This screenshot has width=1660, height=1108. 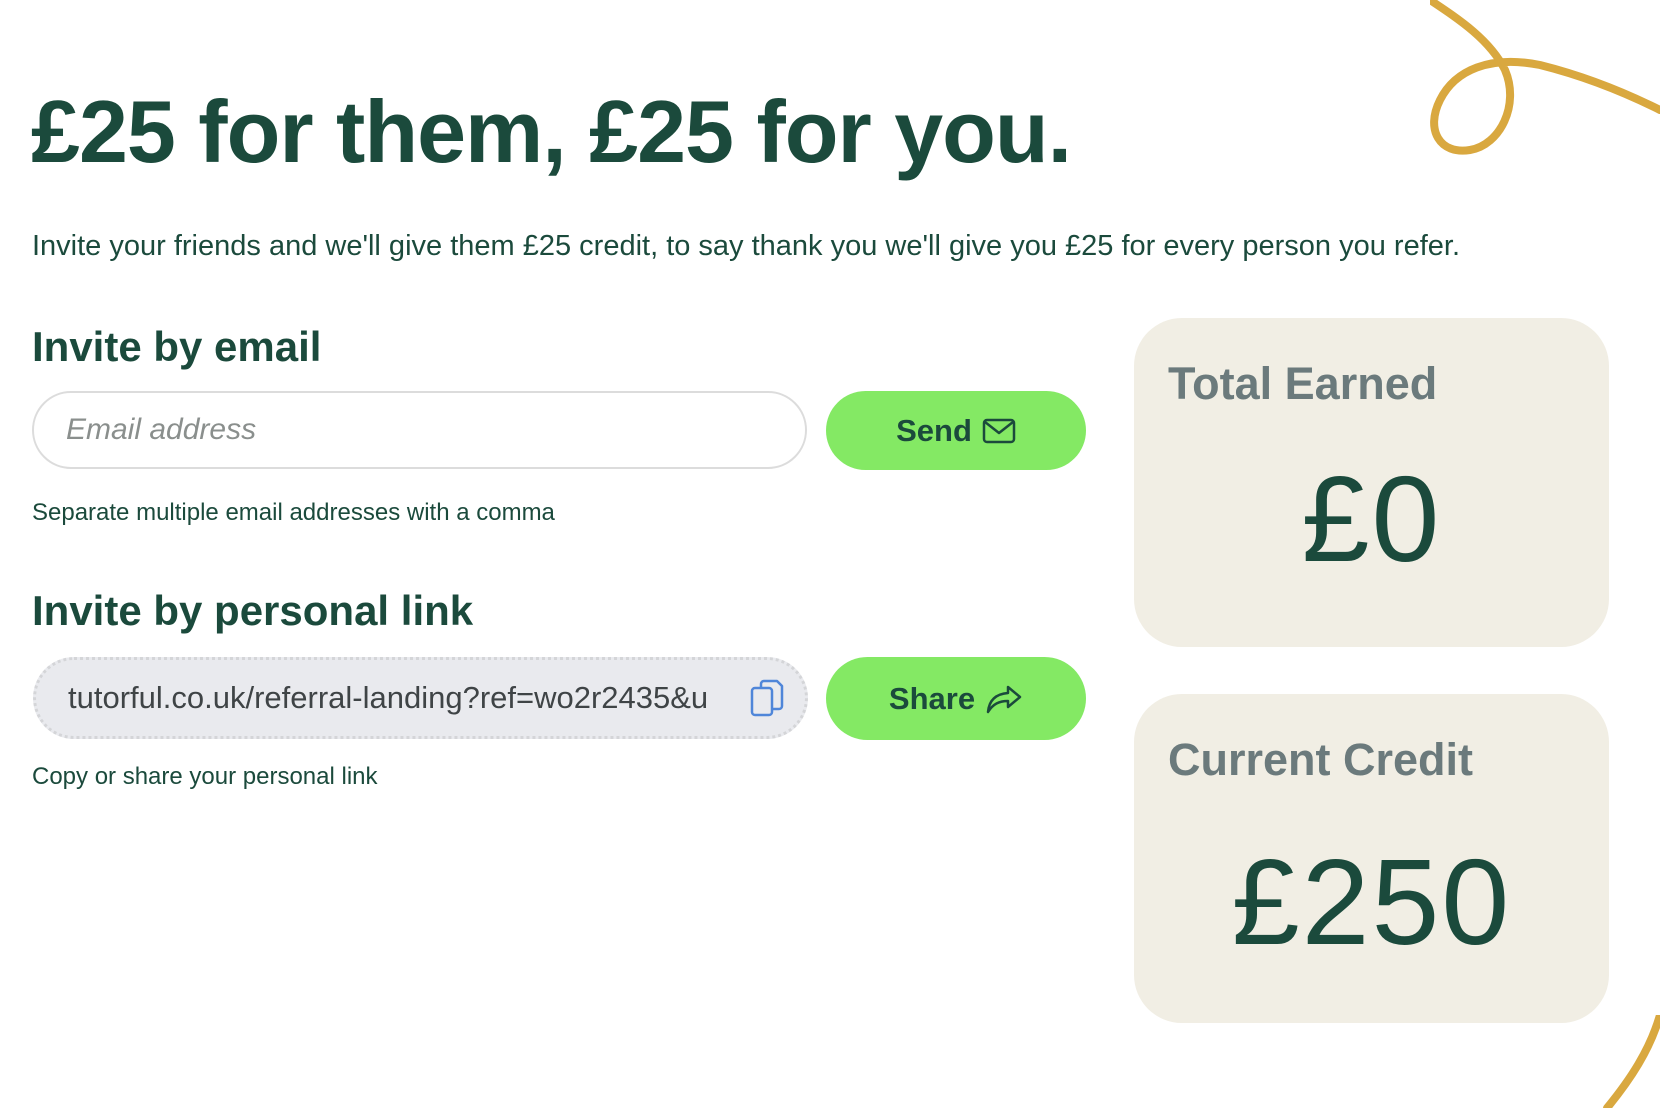 What do you see at coordinates (551, 131) in the screenshot?
I see `page-title: £25 for them, £25 for you.` at bounding box center [551, 131].